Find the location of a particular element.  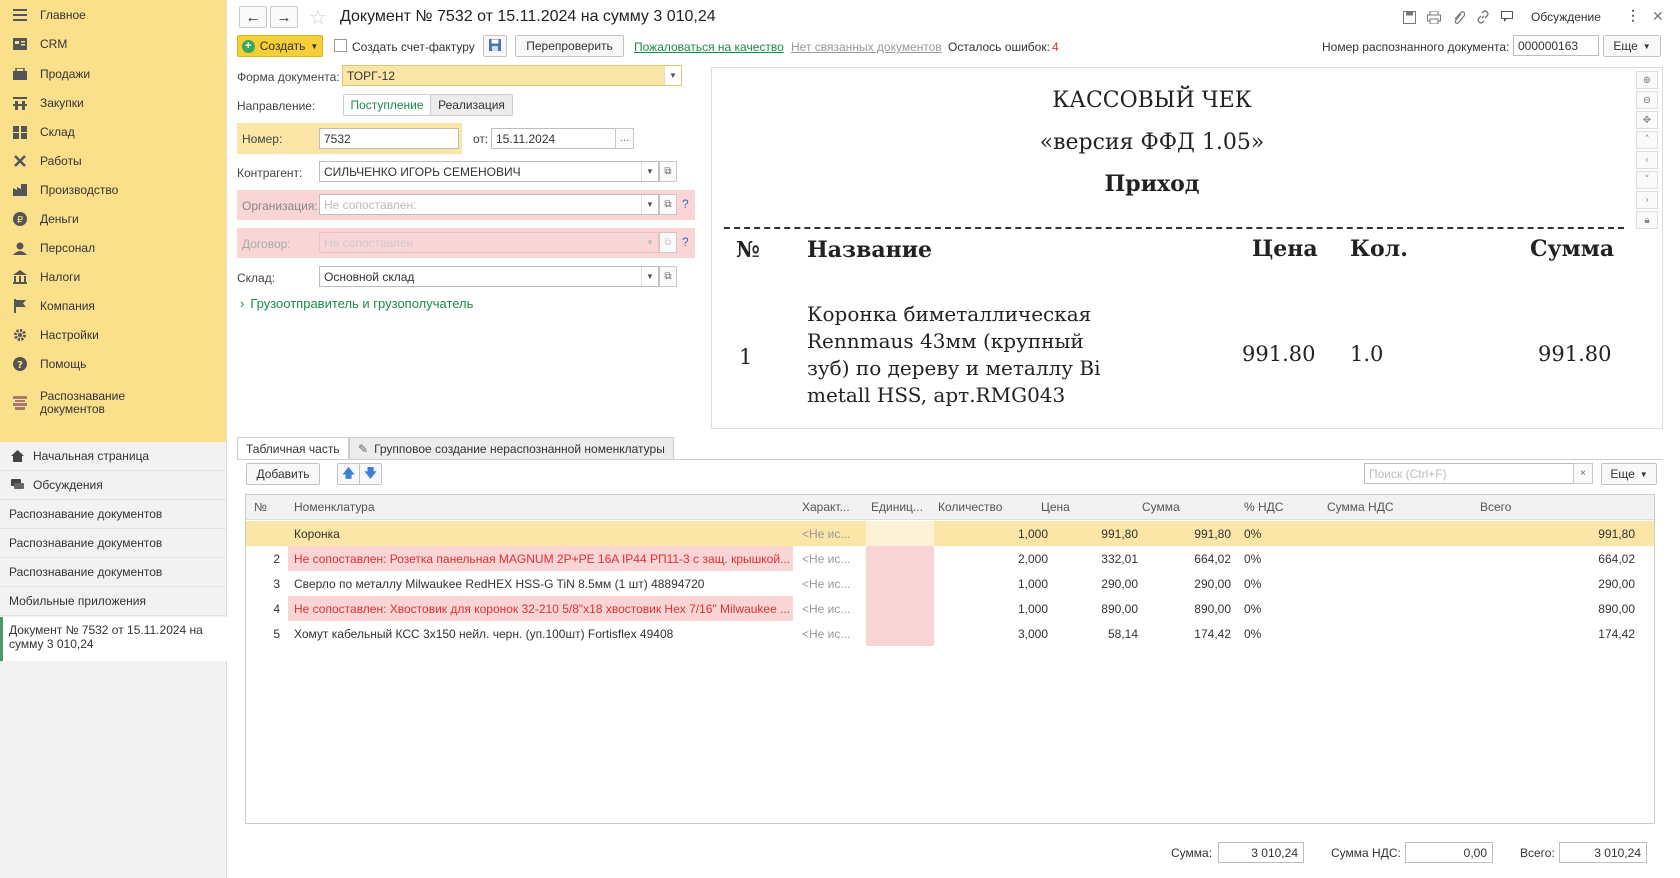

sidebar-item-warehouse: Склад is located at coordinates (113, 132).